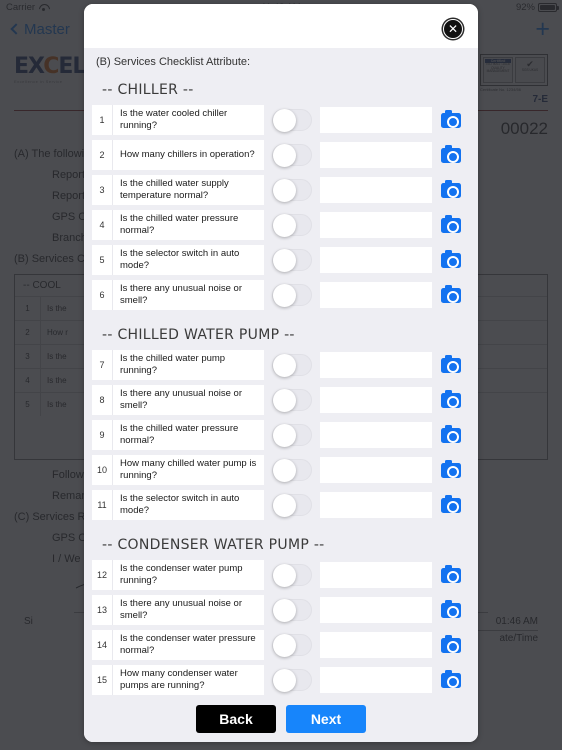 Image resolution: width=562 pixels, height=750 pixels. I want to click on row-question: Is the condenser water pump running?, so click(188, 575).